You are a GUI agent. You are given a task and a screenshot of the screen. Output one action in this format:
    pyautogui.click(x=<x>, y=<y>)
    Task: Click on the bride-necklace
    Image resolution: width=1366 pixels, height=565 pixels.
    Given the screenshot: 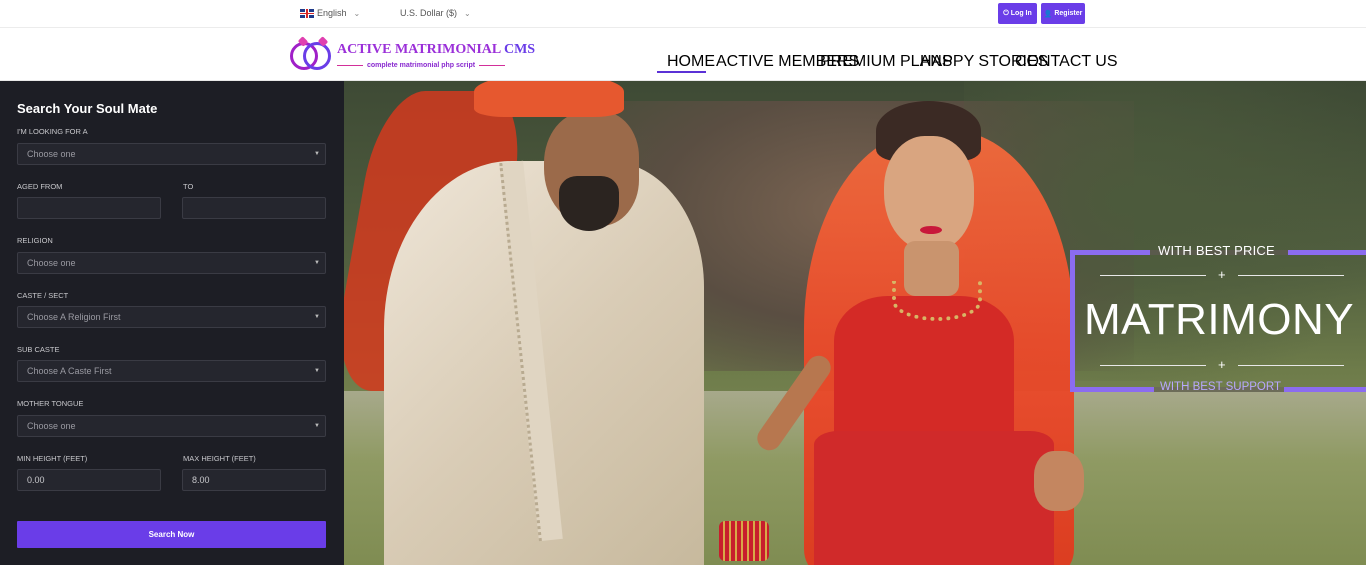 What is the action you would take?
    pyautogui.click(x=937, y=301)
    